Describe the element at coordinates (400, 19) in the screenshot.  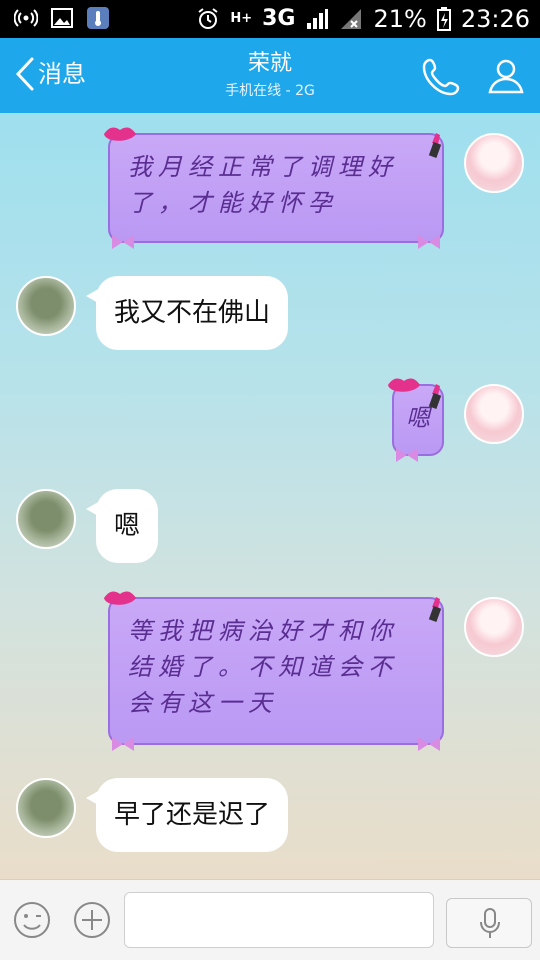
I see `battery-percent: 21%` at that location.